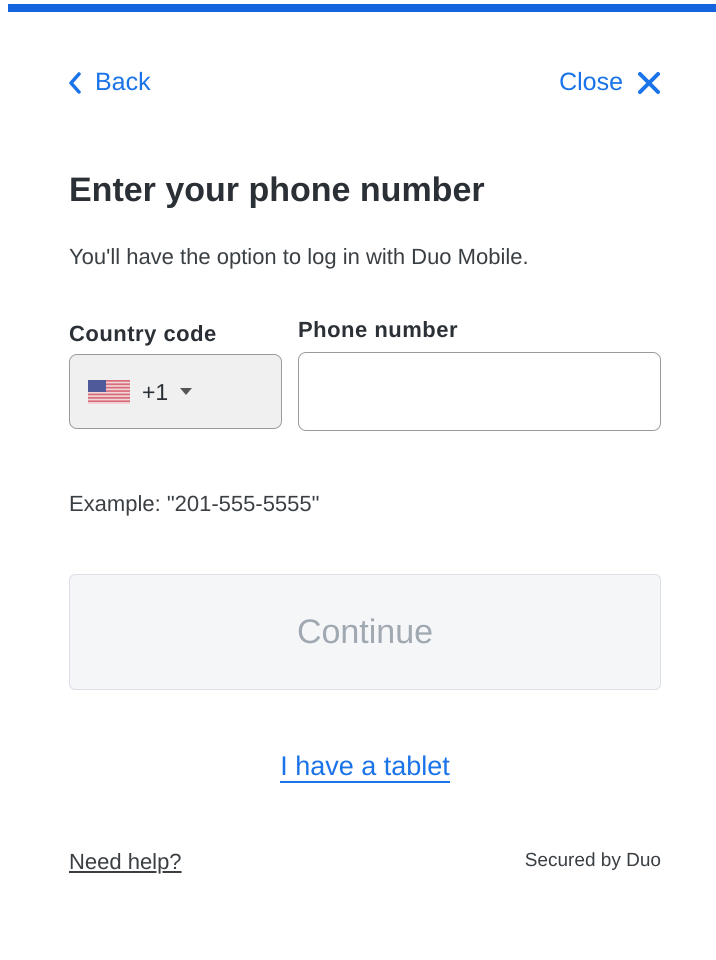  What do you see at coordinates (277, 190) in the screenshot?
I see `page-title: Enter your phone number` at bounding box center [277, 190].